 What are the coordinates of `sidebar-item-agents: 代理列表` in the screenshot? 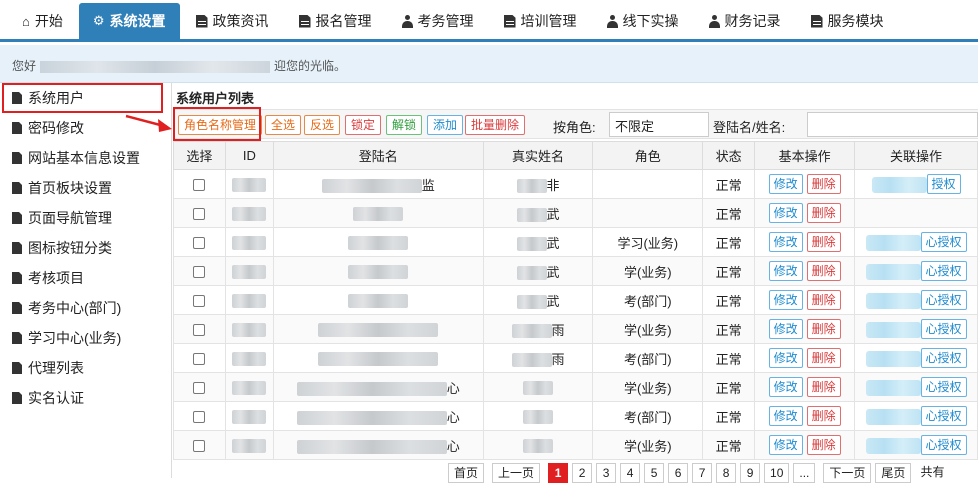 It's located at (85, 368).